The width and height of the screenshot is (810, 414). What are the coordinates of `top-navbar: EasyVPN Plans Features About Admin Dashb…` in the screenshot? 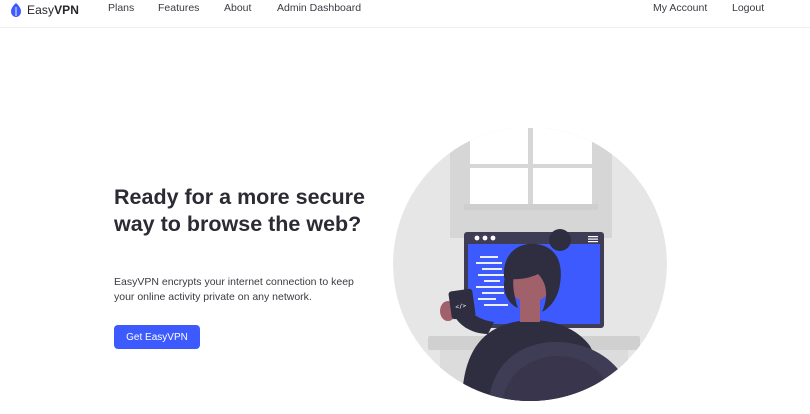 It's located at (405, 14).